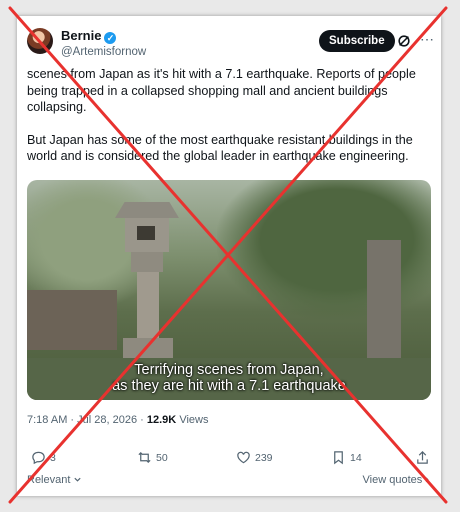 This screenshot has width=460, height=512. I want to click on more-options-icon: ⋯, so click(427, 39).